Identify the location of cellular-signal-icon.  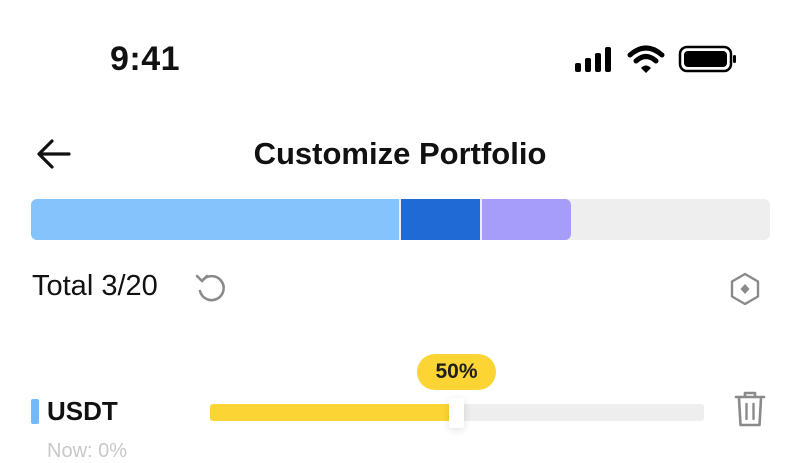
(595, 59).